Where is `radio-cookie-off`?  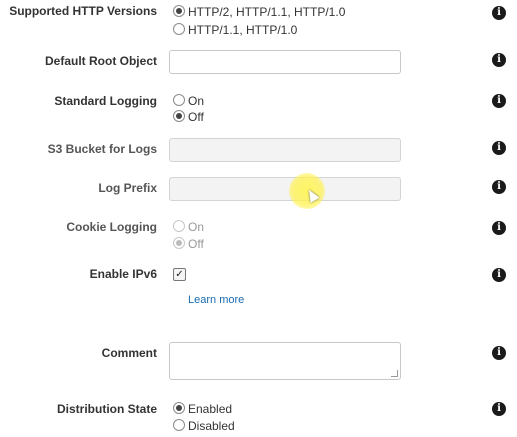 radio-cookie-off is located at coordinates (179, 242).